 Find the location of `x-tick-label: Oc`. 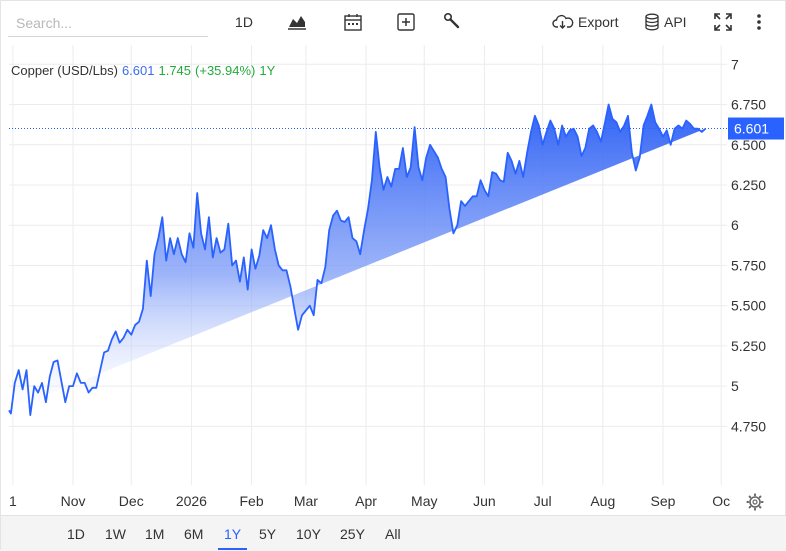

x-tick-label: Oc is located at coordinates (721, 501).